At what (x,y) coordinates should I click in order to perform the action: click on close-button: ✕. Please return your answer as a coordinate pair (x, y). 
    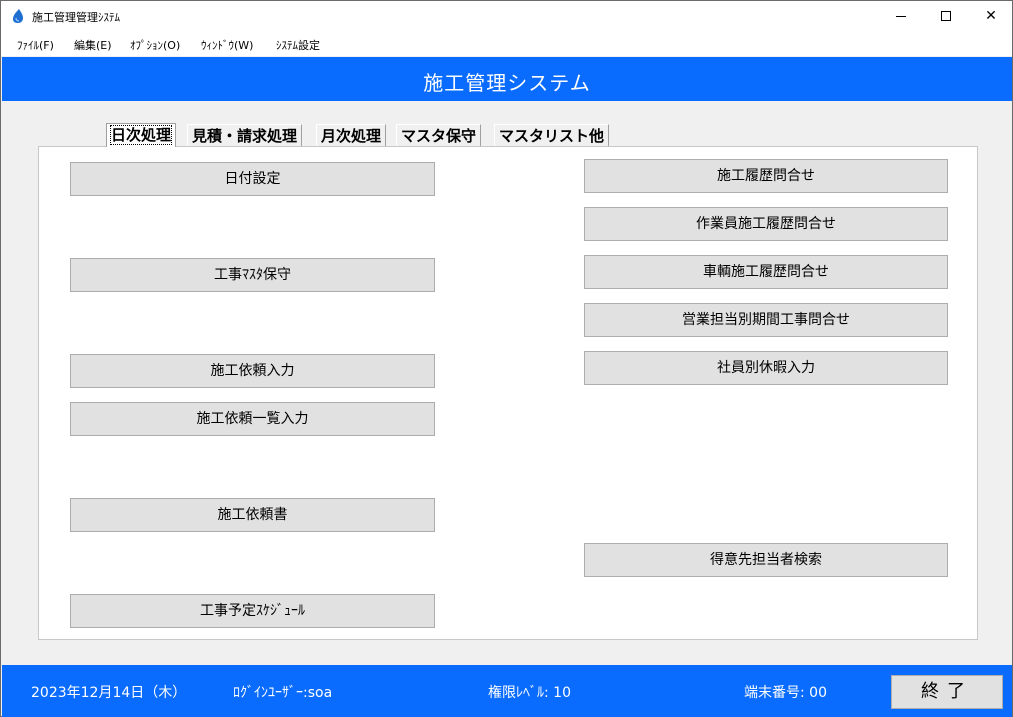
    Looking at the image, I should click on (990, 16).